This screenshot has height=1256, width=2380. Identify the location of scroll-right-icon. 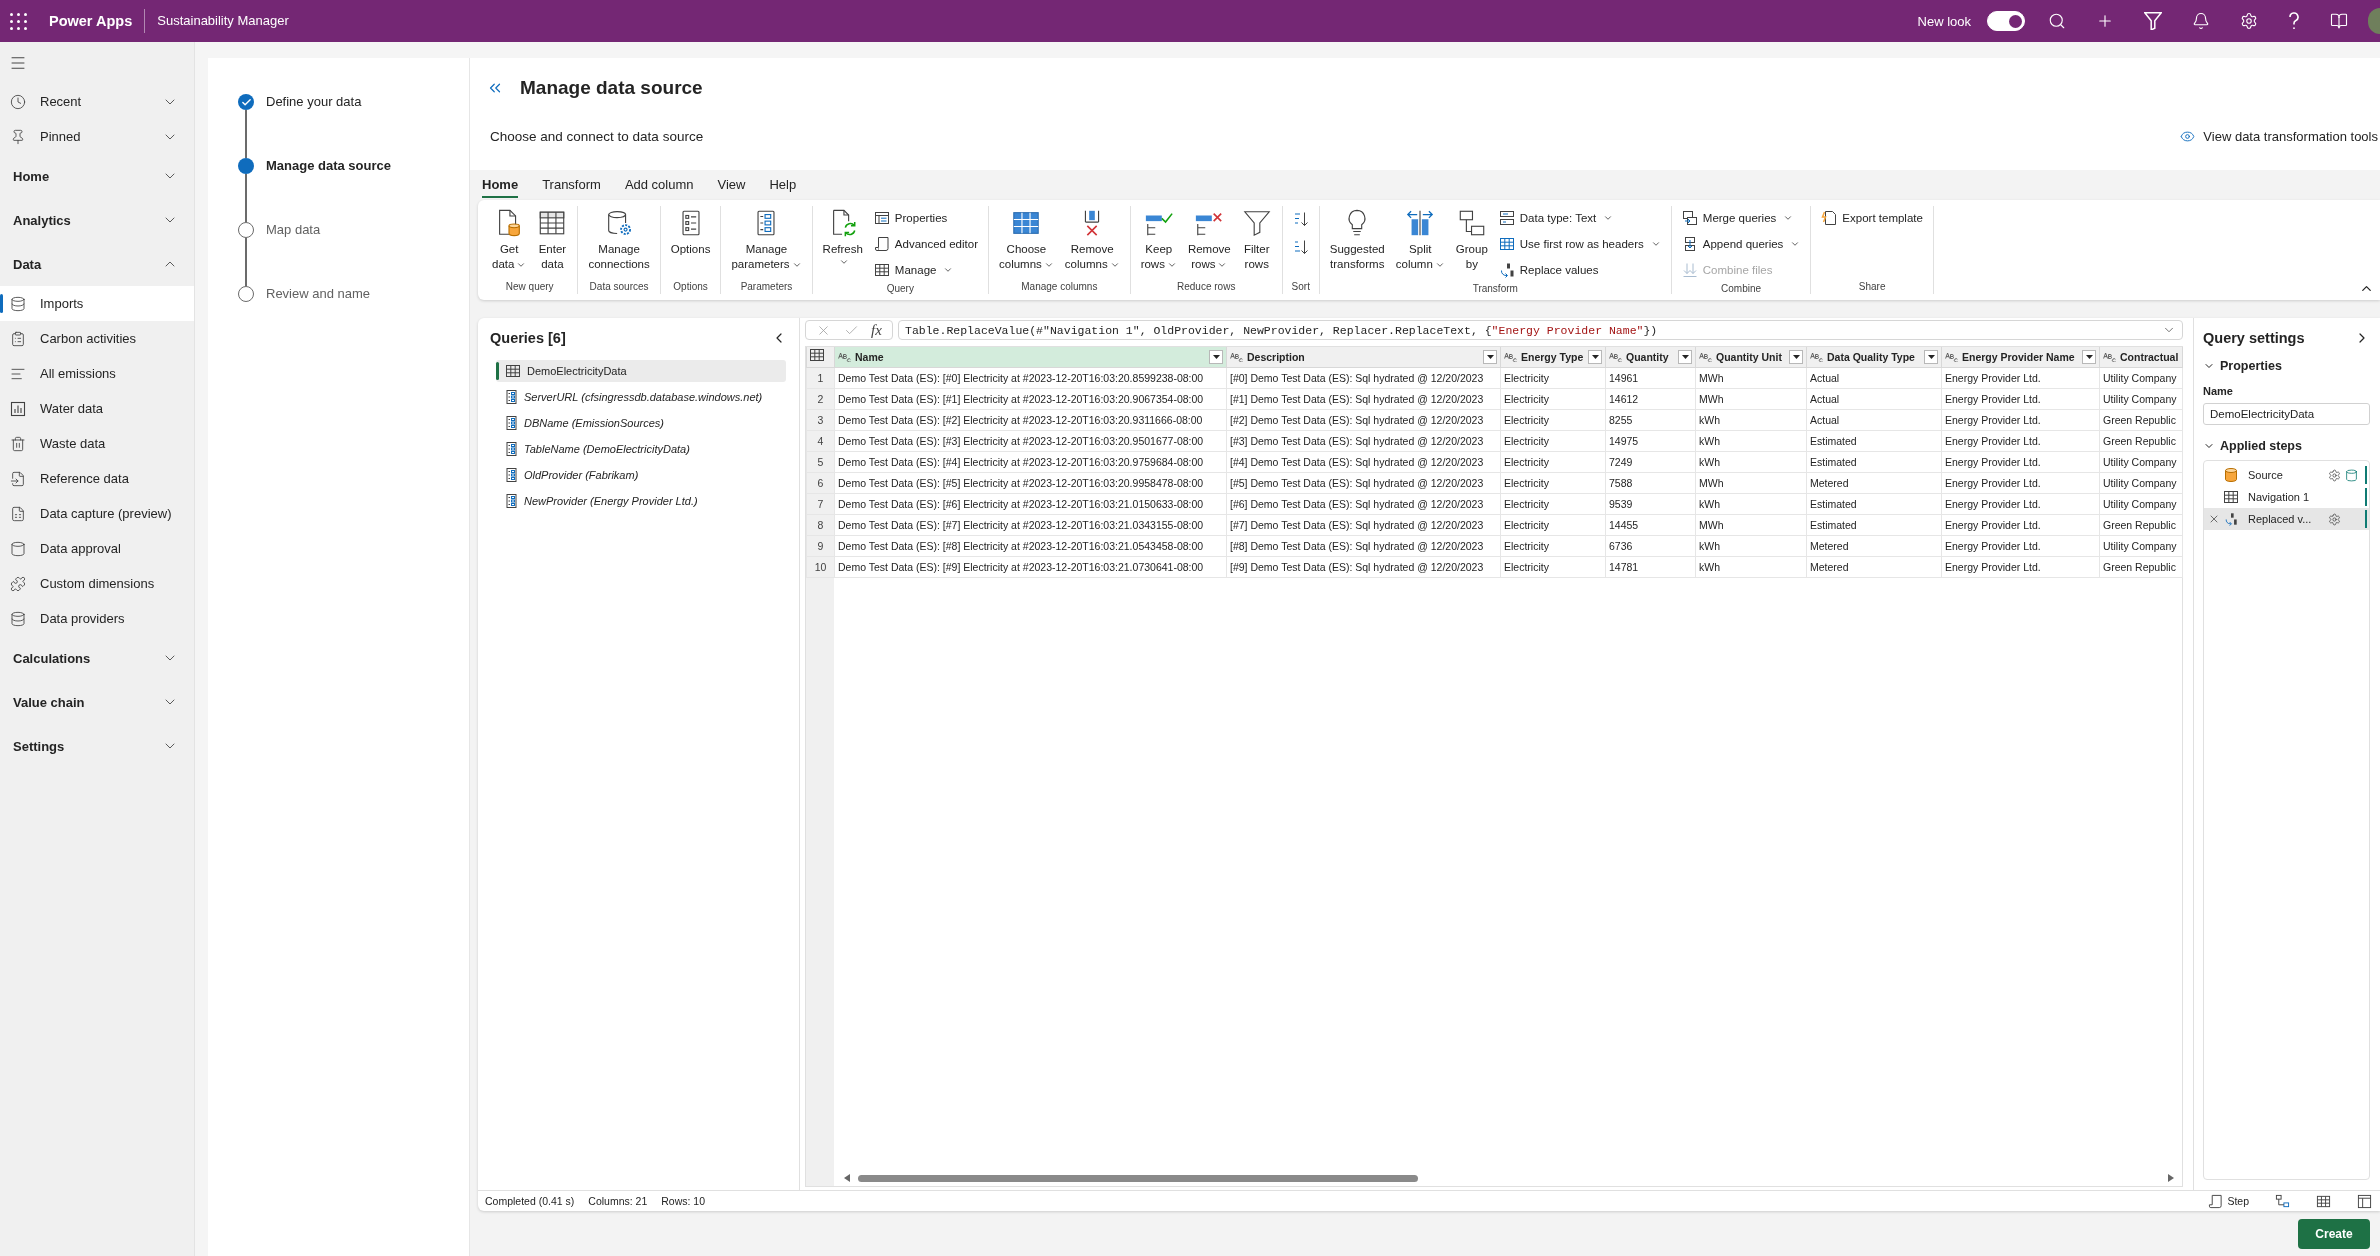
(2171, 1178).